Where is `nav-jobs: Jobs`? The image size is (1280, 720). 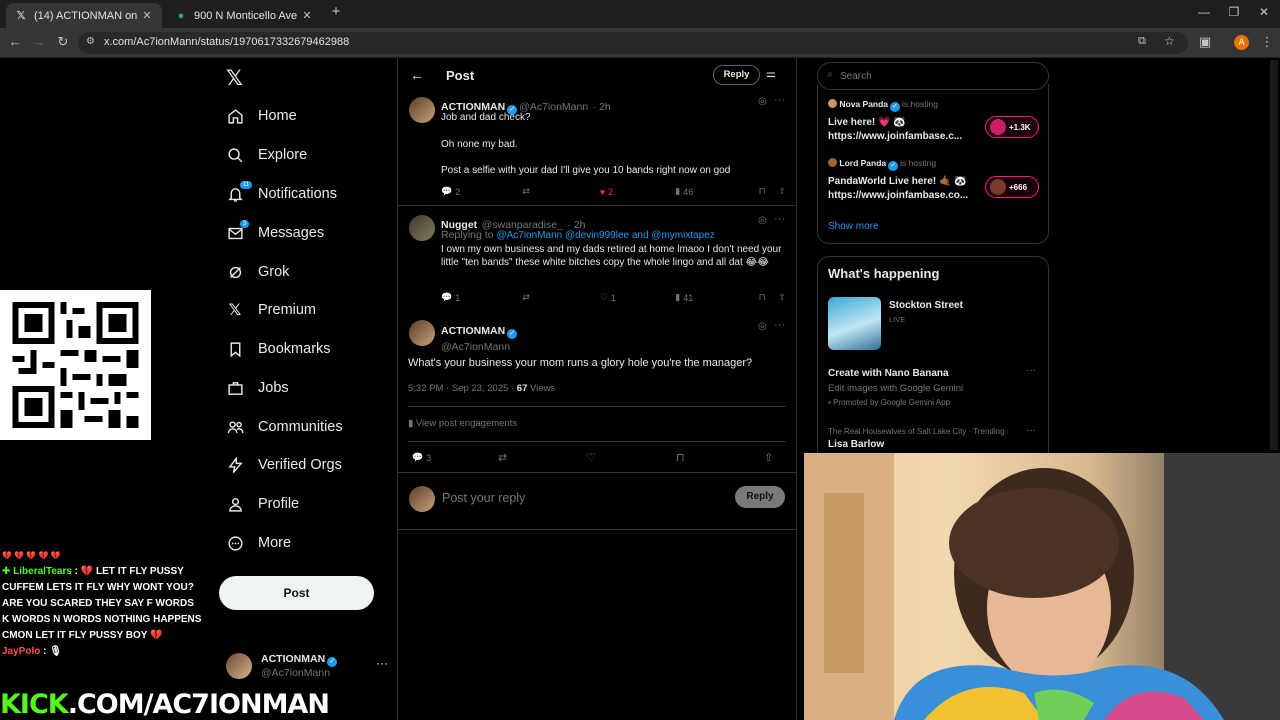
nav-jobs: Jobs is located at coordinates (257, 388).